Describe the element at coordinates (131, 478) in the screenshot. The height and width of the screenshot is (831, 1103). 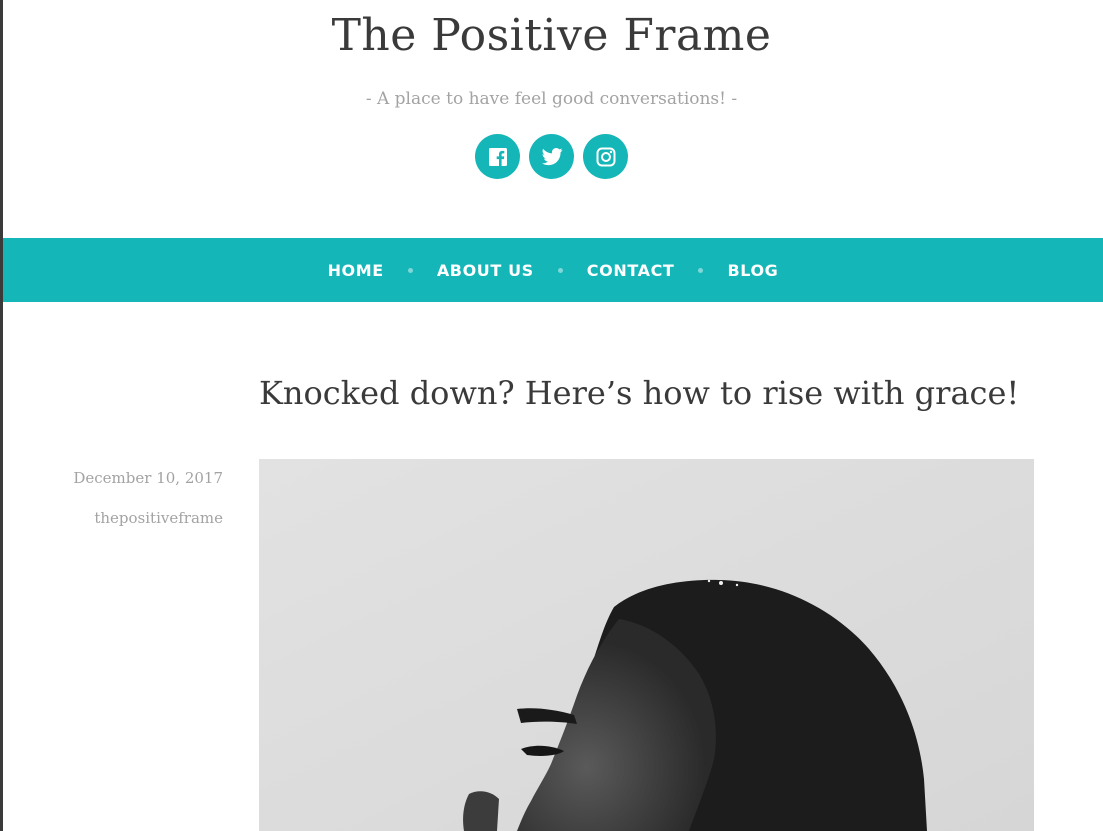
I see `post-date: December 10, 2017` at that location.